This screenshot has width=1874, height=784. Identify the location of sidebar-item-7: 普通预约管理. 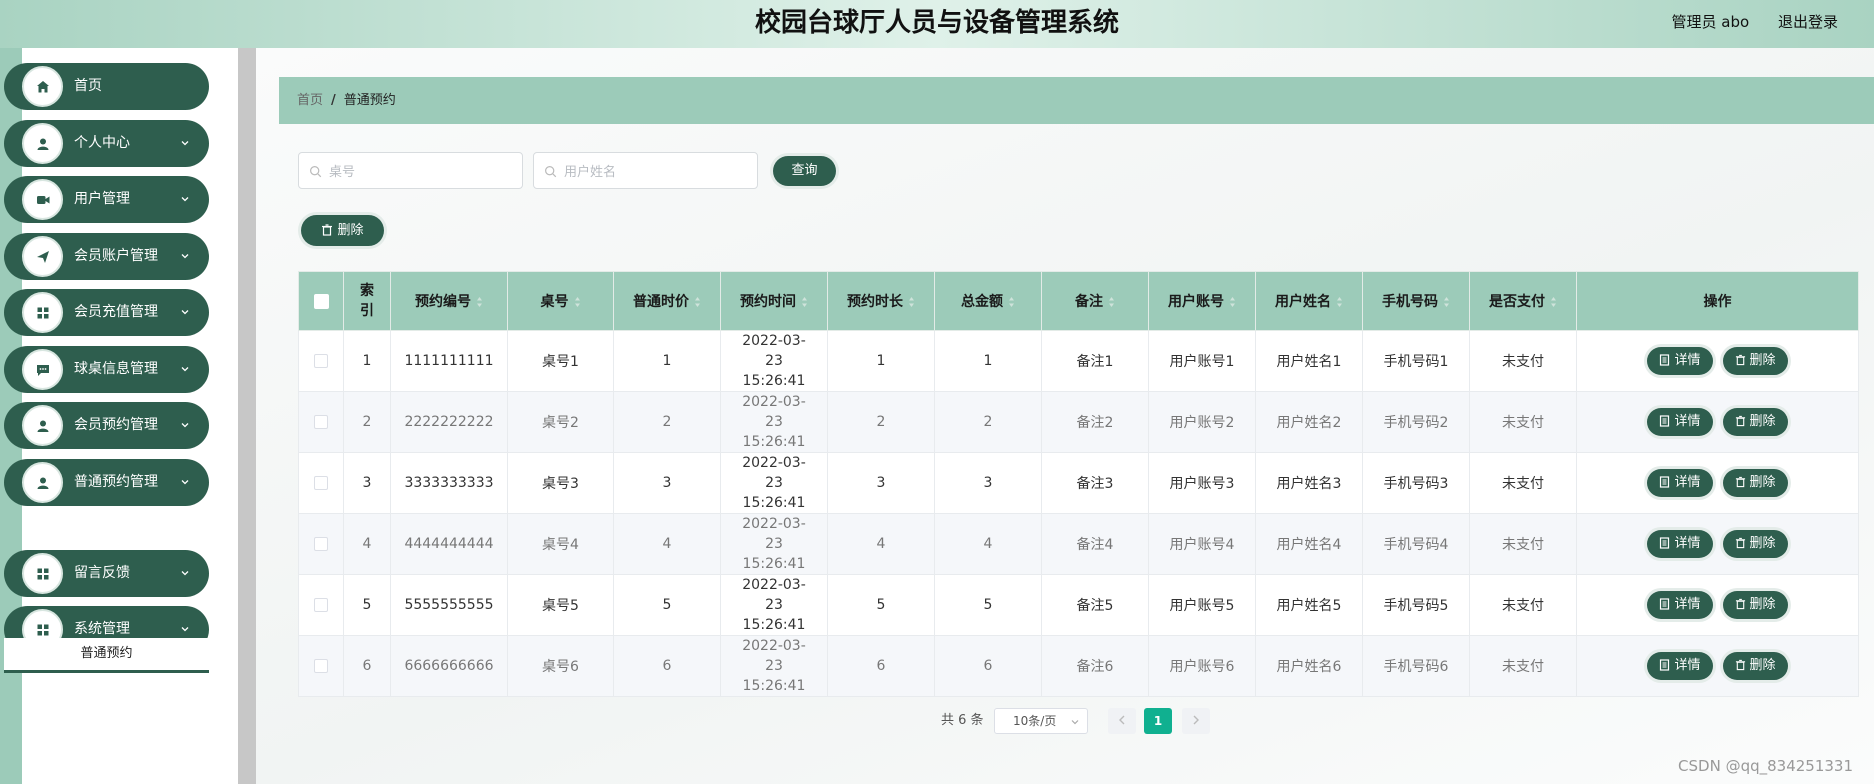
(106, 482).